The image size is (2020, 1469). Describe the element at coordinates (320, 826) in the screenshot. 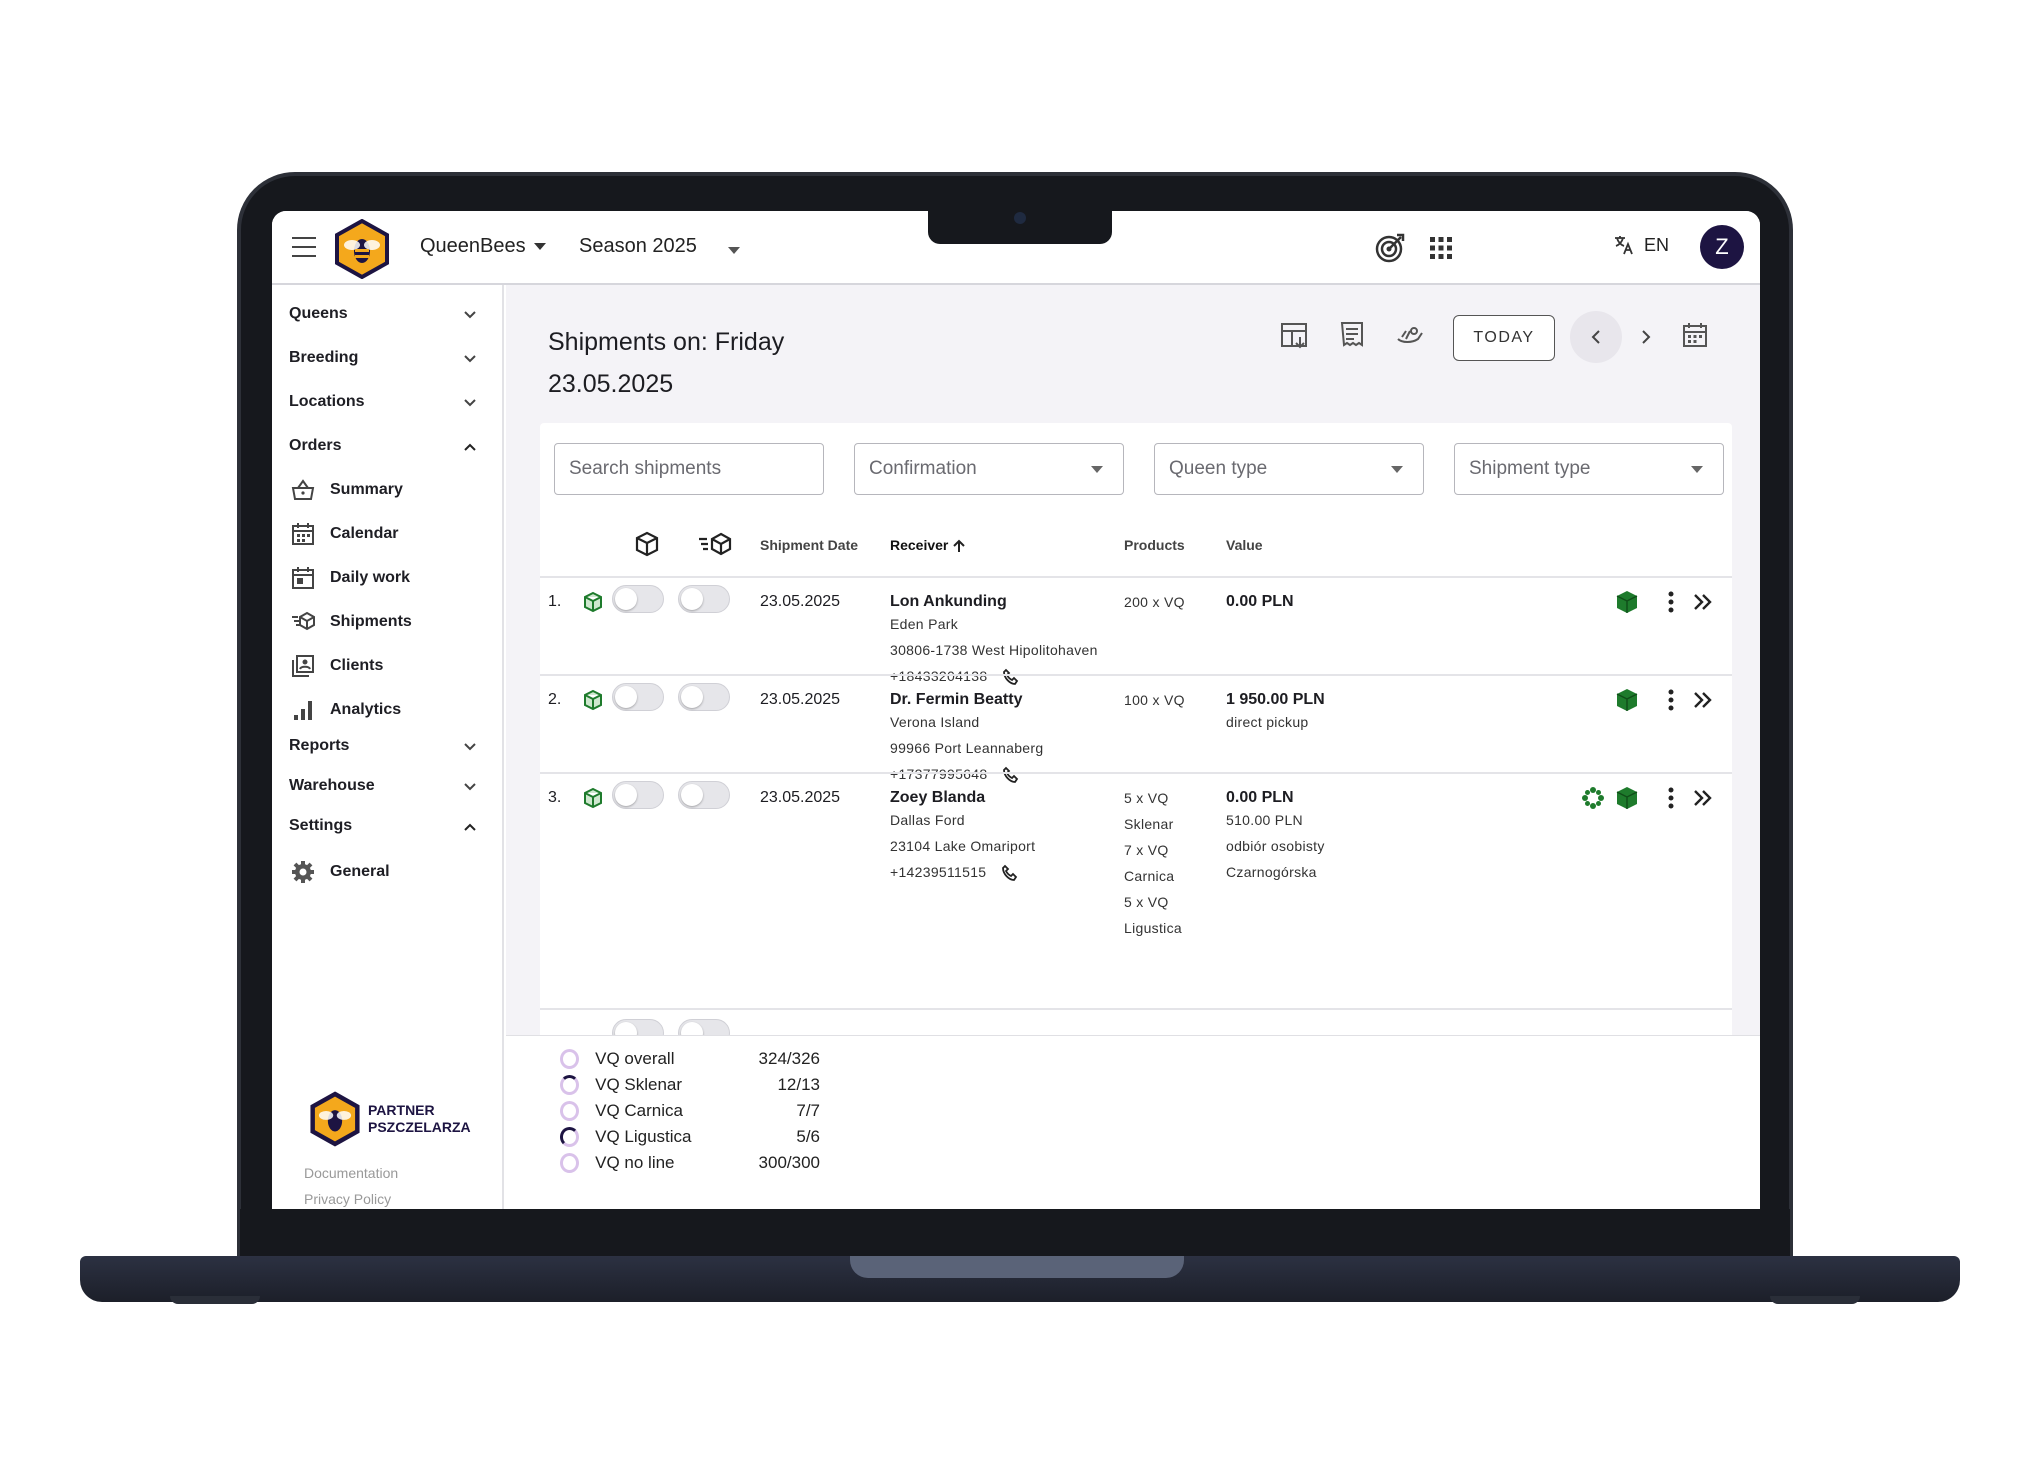

I see `sidebar-group-settings: Settings` at that location.